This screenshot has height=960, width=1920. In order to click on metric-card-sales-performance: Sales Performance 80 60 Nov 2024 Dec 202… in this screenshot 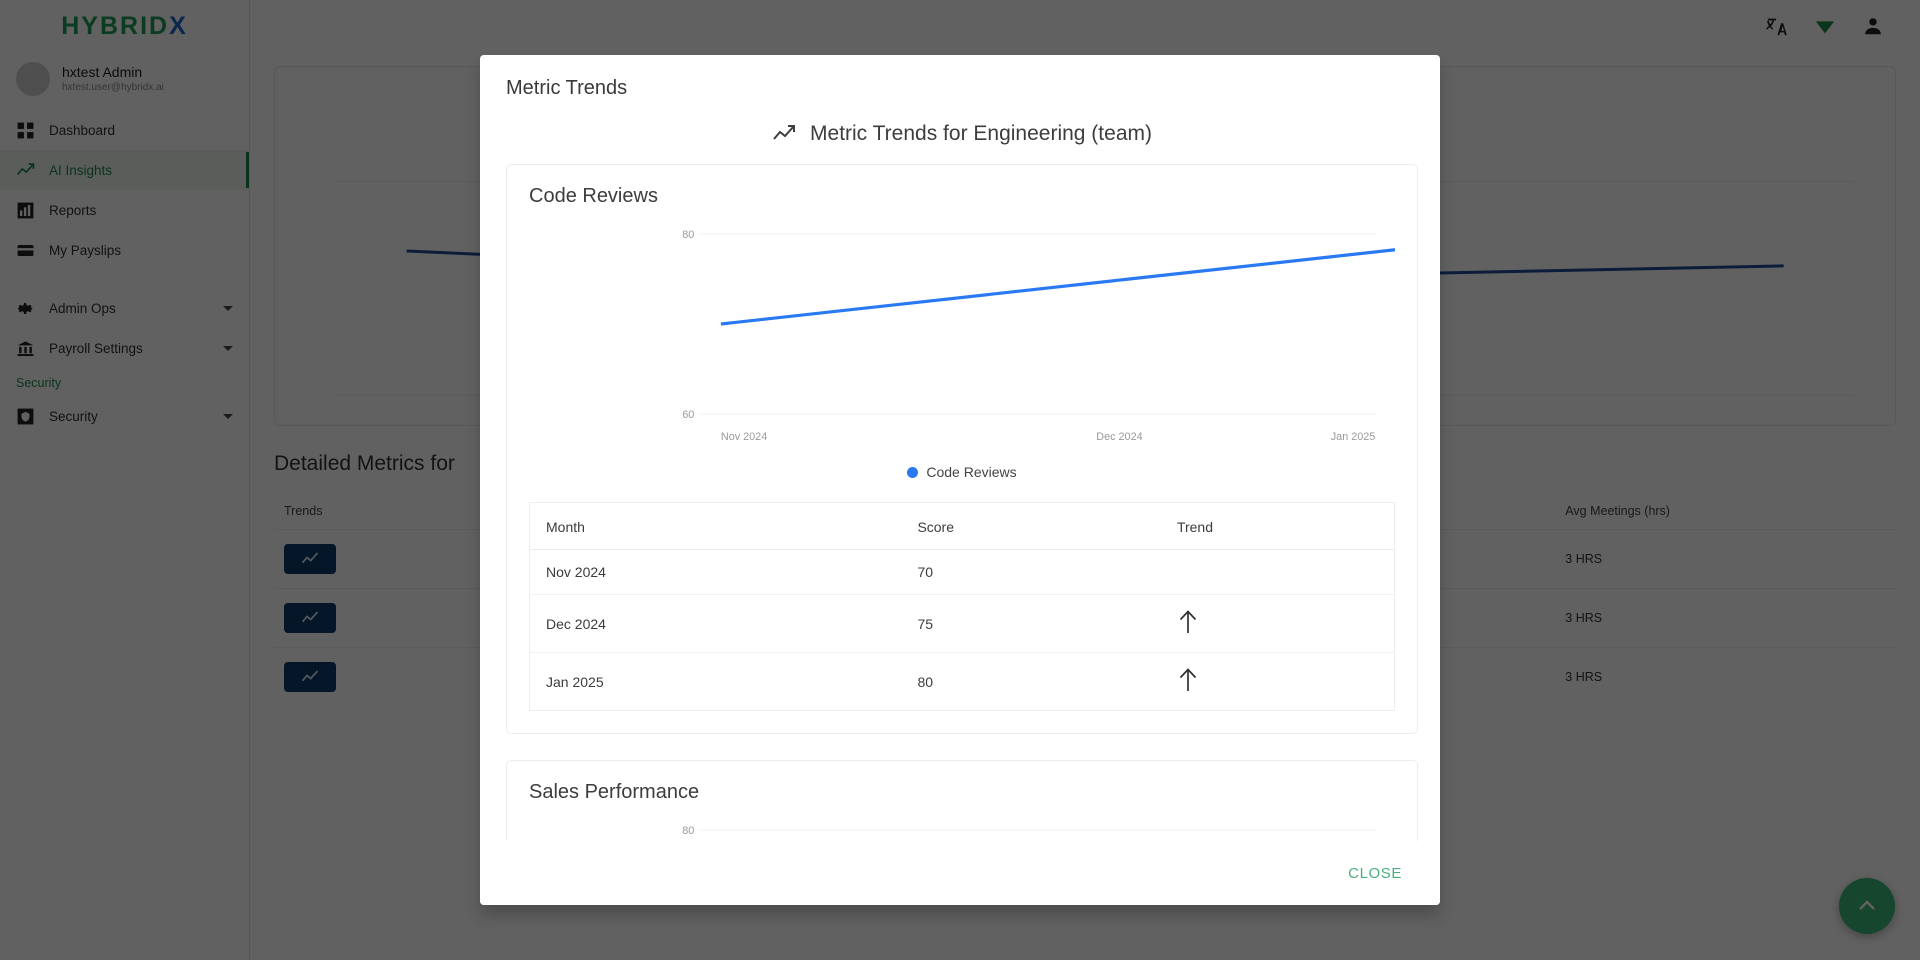, I will do `click(962, 800)`.